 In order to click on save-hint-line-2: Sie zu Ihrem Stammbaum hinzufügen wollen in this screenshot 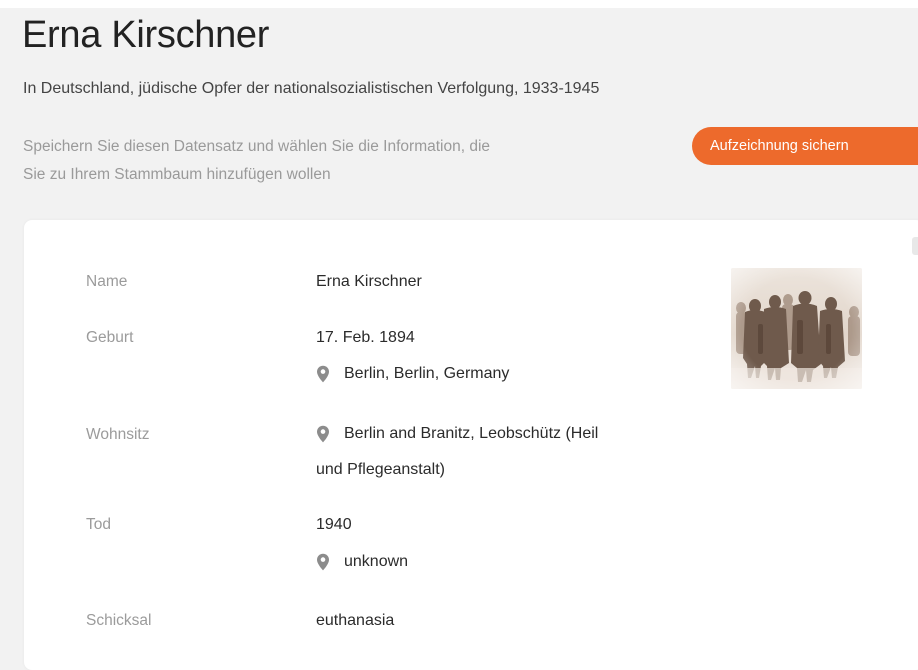, I will do `click(177, 174)`.